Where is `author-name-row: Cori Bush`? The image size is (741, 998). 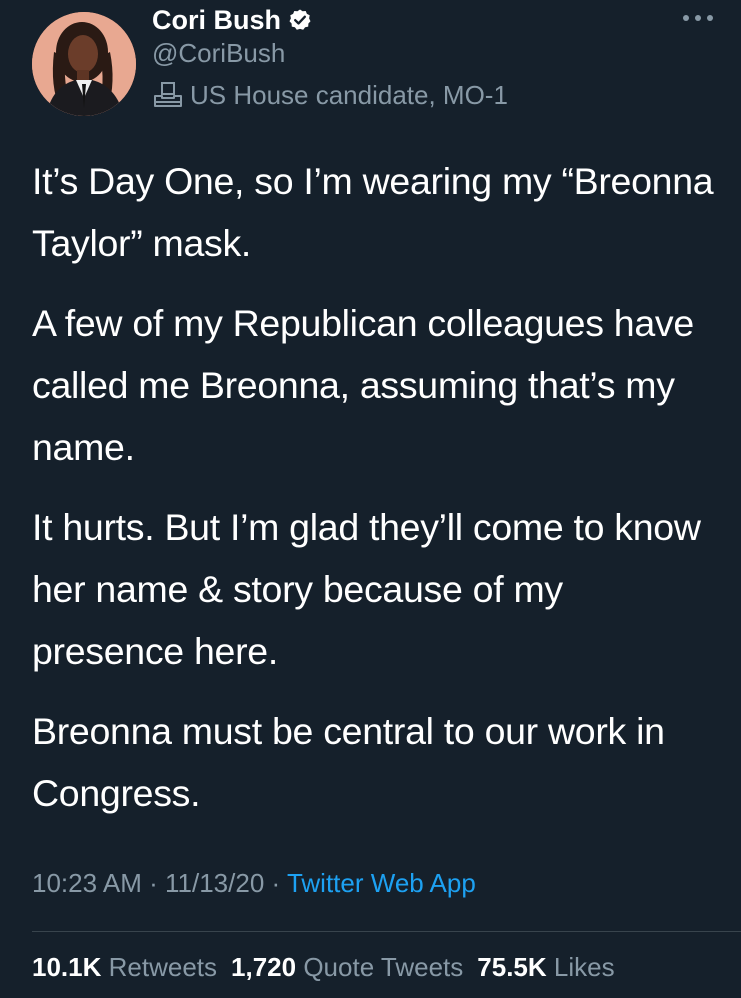 author-name-row: Cori Bush is located at coordinates (232, 20).